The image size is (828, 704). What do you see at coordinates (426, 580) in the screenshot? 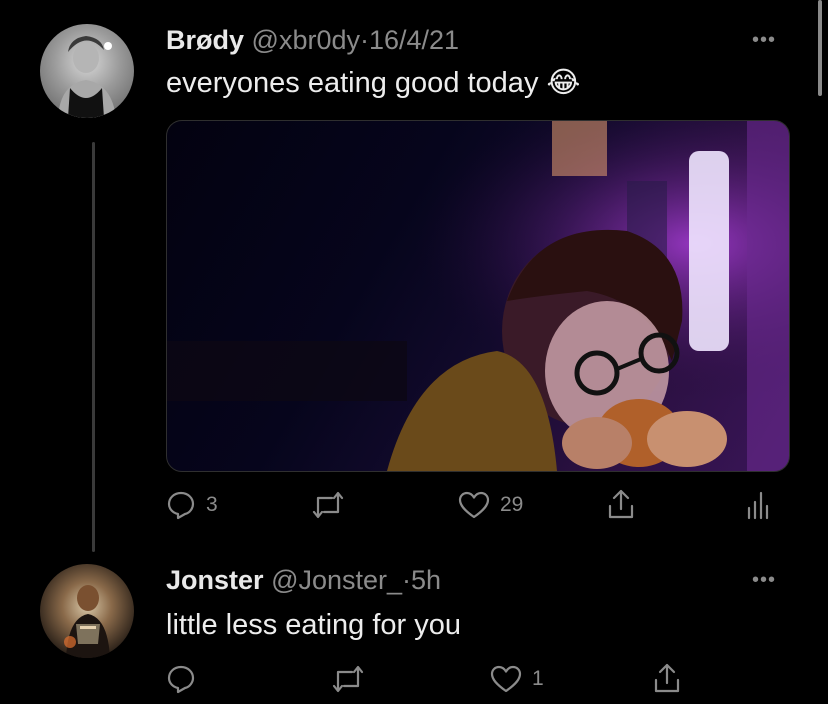
I see `tweet-timestamp: 5h` at bounding box center [426, 580].